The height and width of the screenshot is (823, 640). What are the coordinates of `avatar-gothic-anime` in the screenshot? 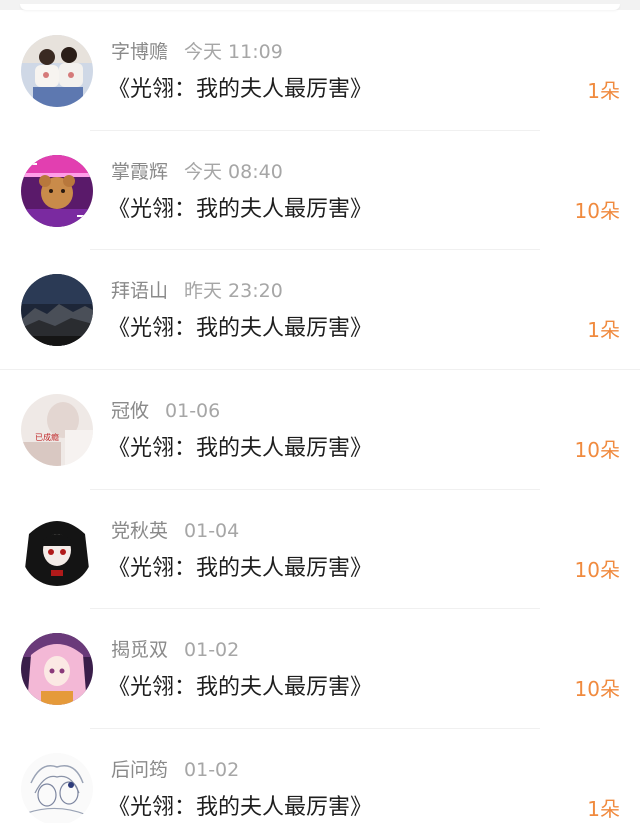 It's located at (57, 549).